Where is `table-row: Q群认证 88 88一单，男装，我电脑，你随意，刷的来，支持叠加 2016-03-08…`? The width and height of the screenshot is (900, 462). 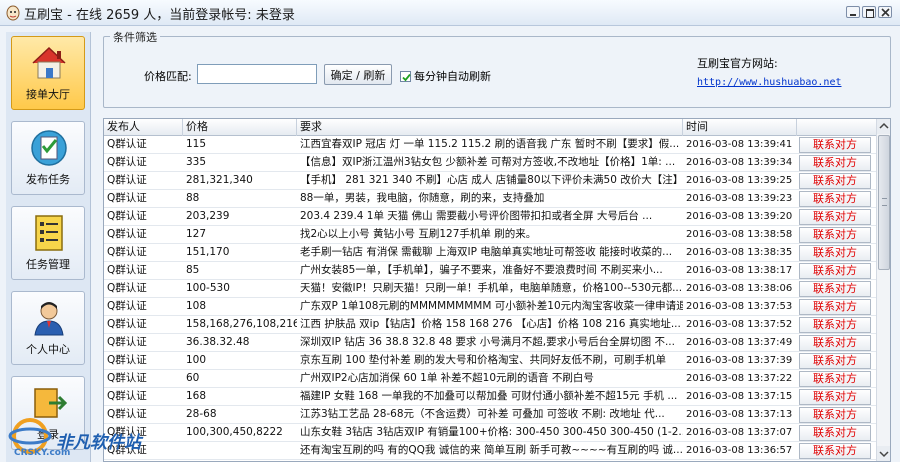
table-row: Q群认证 88 88一单，男装，我电脑，你随意，刷的来，支持叠加 2016-03-08… is located at coordinates (490, 199).